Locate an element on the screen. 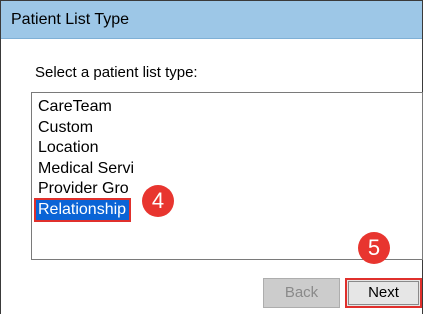 The image size is (425, 314). next-button: Next is located at coordinates (383, 293).